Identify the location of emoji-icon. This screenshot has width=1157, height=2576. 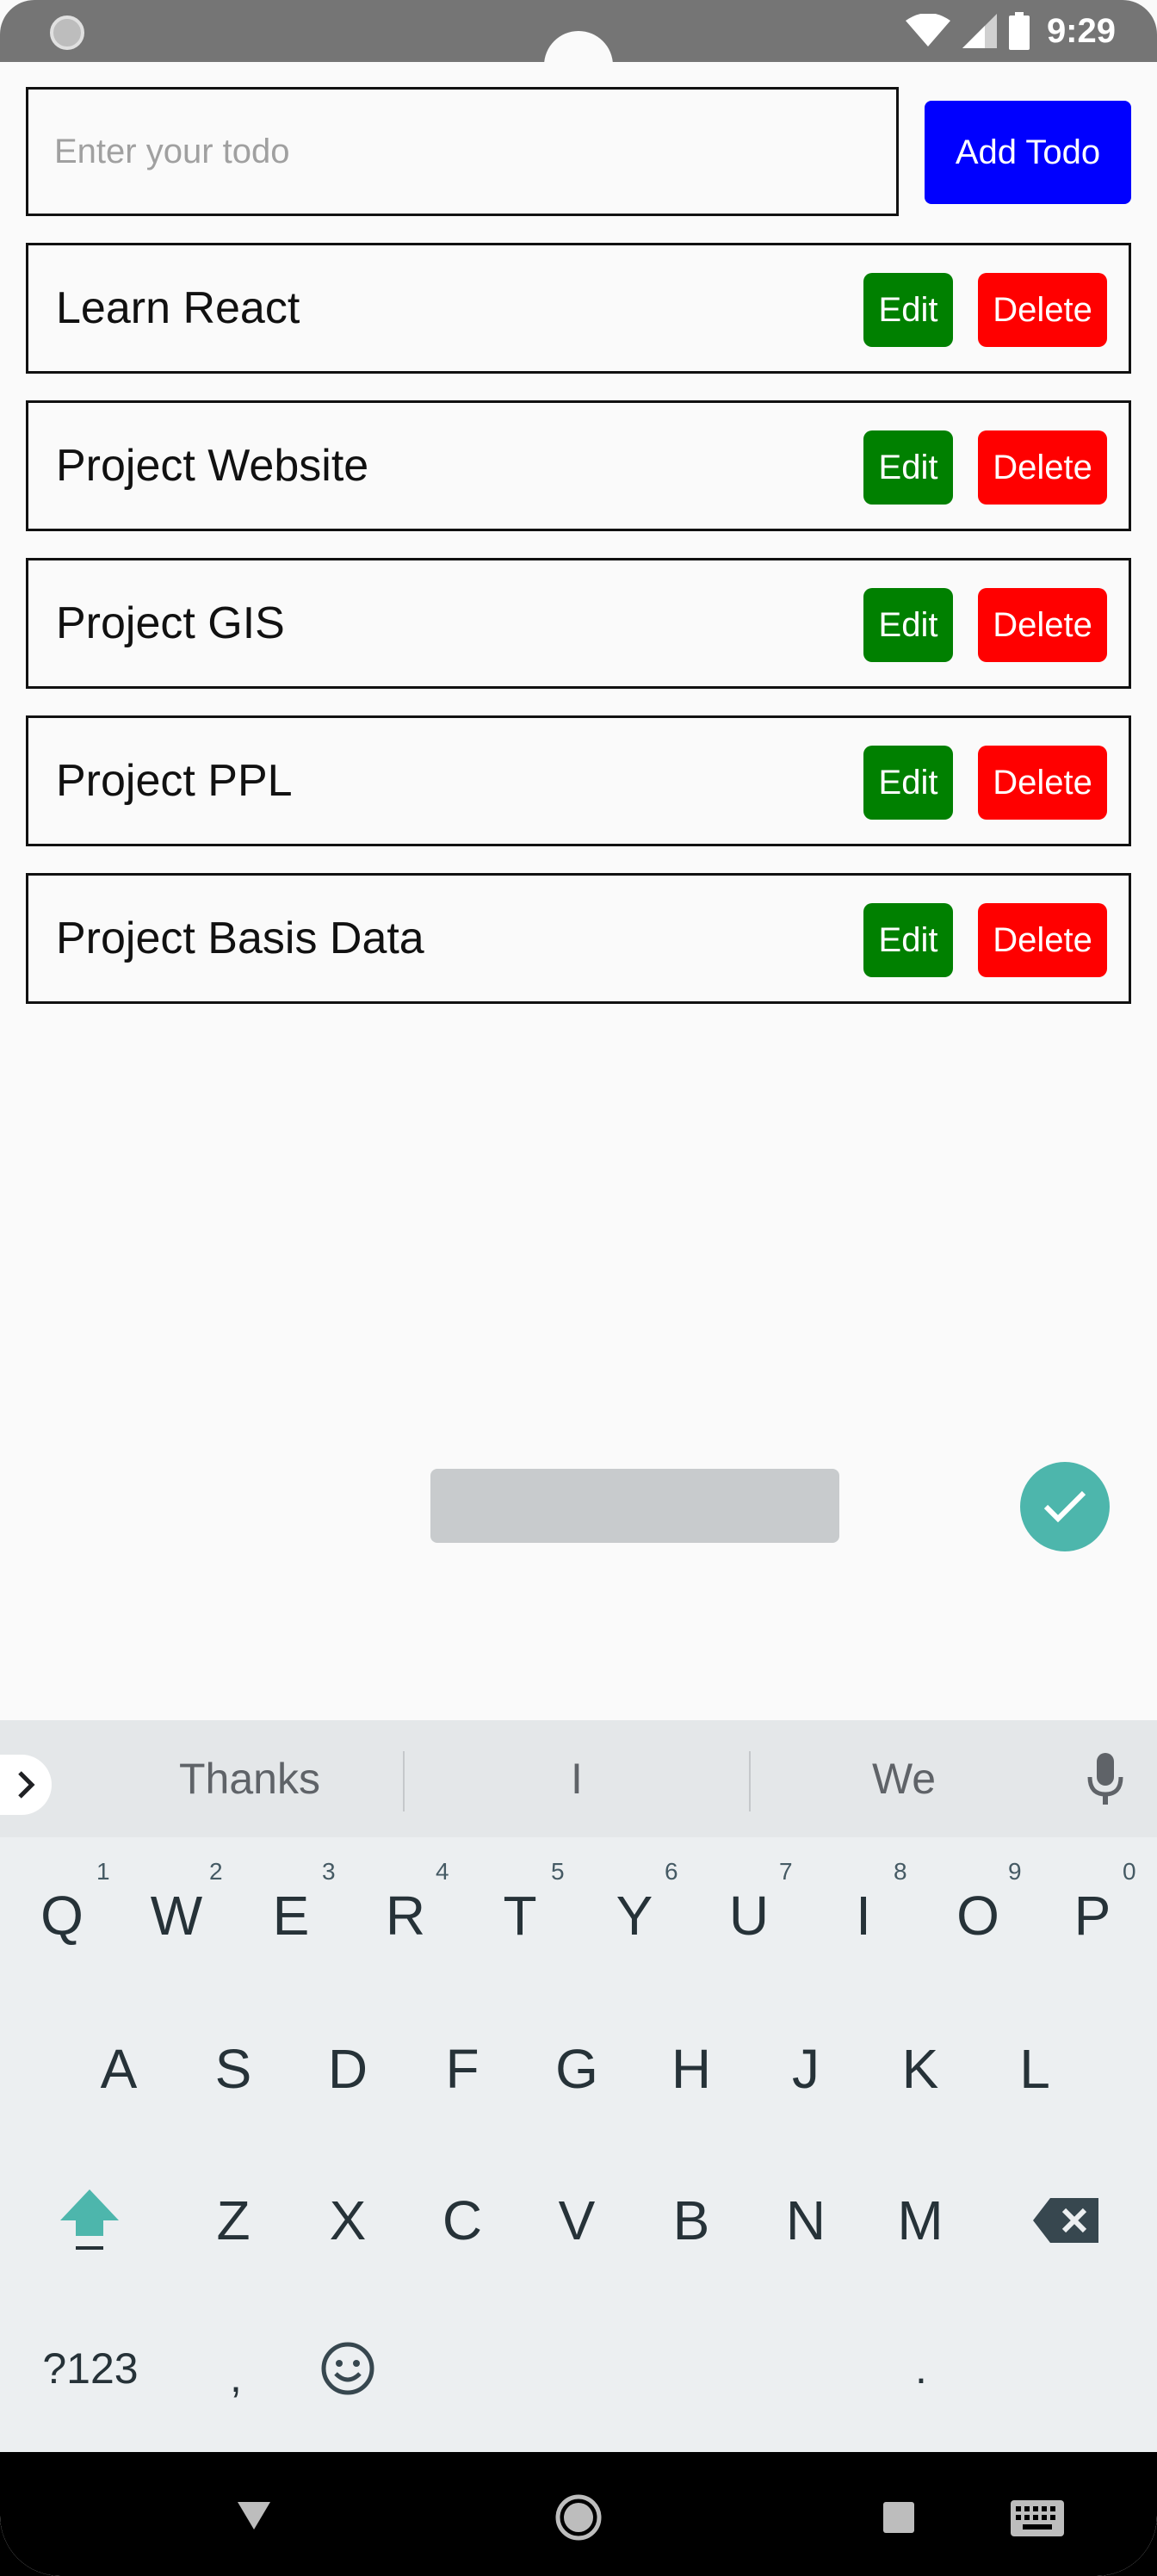
(348, 2368).